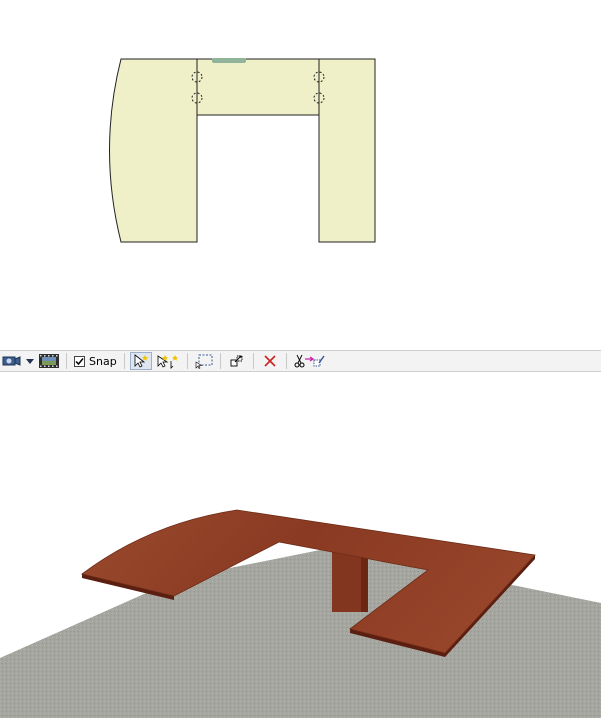 The image size is (601, 718). What do you see at coordinates (310, 361) in the screenshot?
I see `cut-paste-icon` at bounding box center [310, 361].